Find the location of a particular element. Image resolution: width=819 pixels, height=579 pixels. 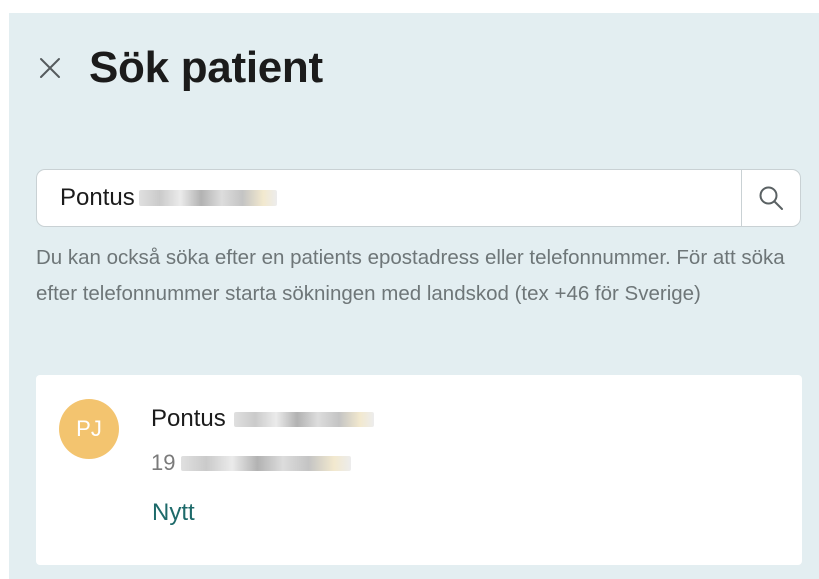

search-icon is located at coordinates (771, 198).